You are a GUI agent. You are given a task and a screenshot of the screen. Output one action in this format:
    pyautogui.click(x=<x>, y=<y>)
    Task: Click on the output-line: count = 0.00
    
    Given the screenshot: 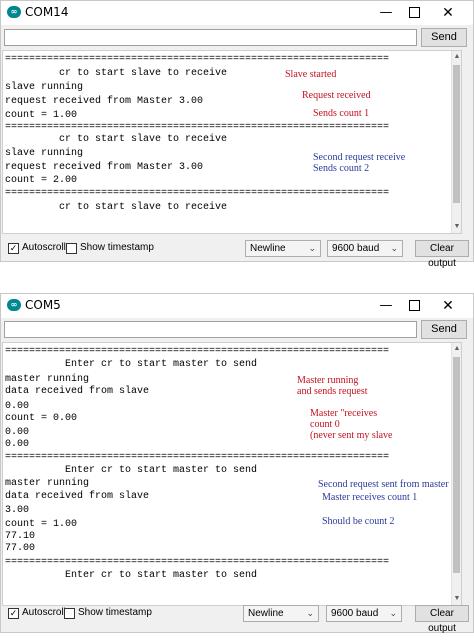 What is the action you would take?
    pyautogui.click(x=41, y=418)
    